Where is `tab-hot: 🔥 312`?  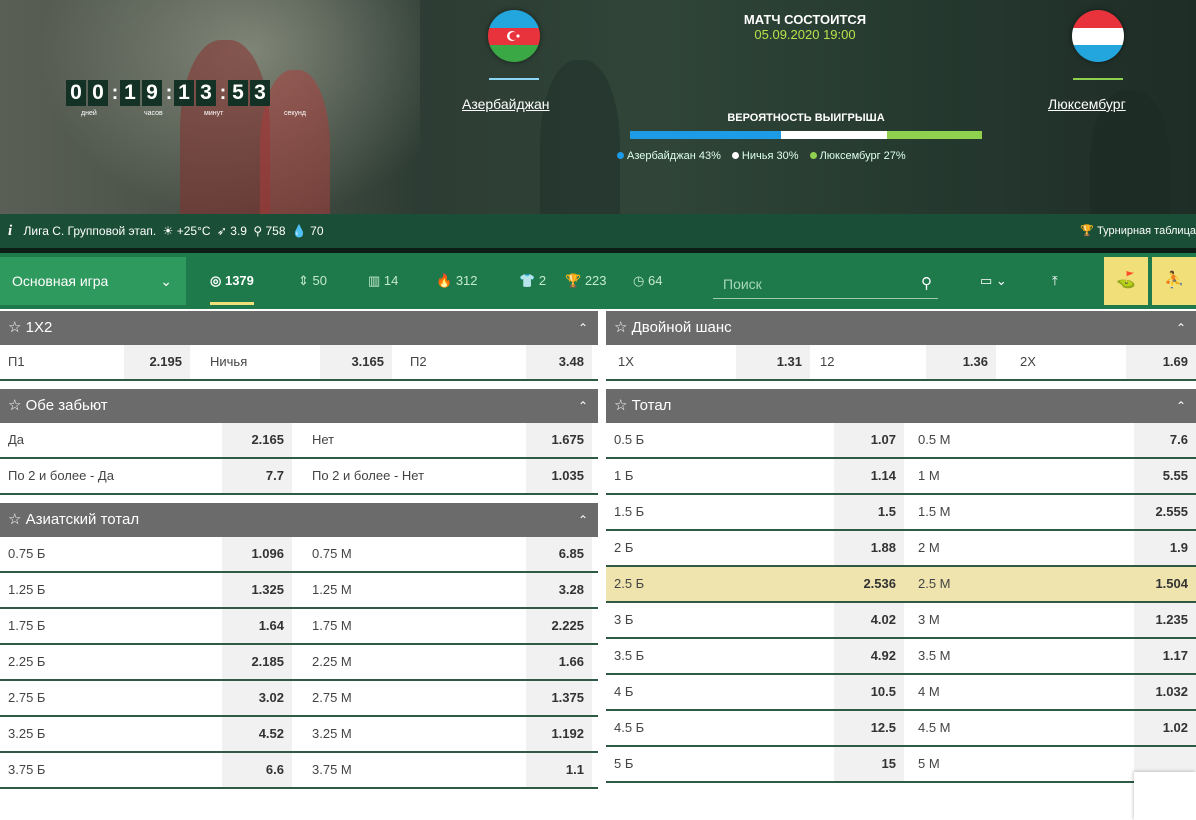
tab-hot: 🔥 312 is located at coordinates (457, 281).